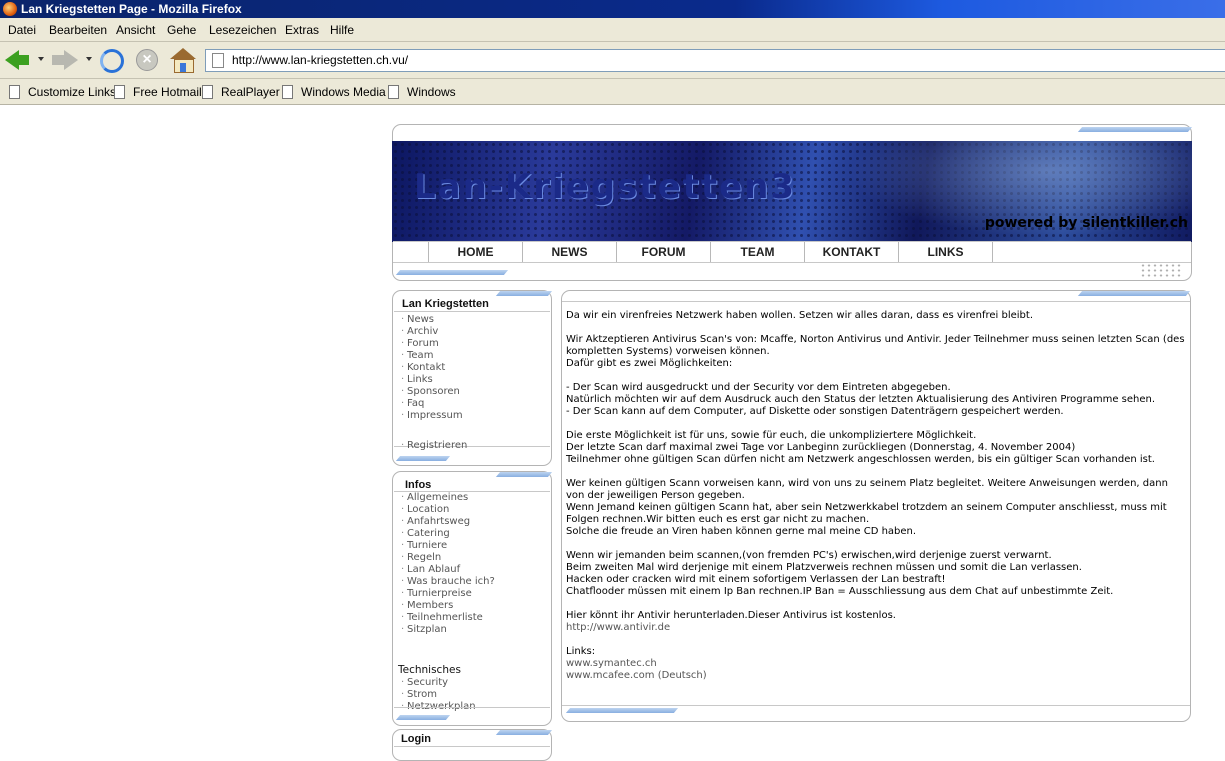 The height and width of the screenshot is (761, 1225). I want to click on sidebar-item-news: · News, so click(434, 320).